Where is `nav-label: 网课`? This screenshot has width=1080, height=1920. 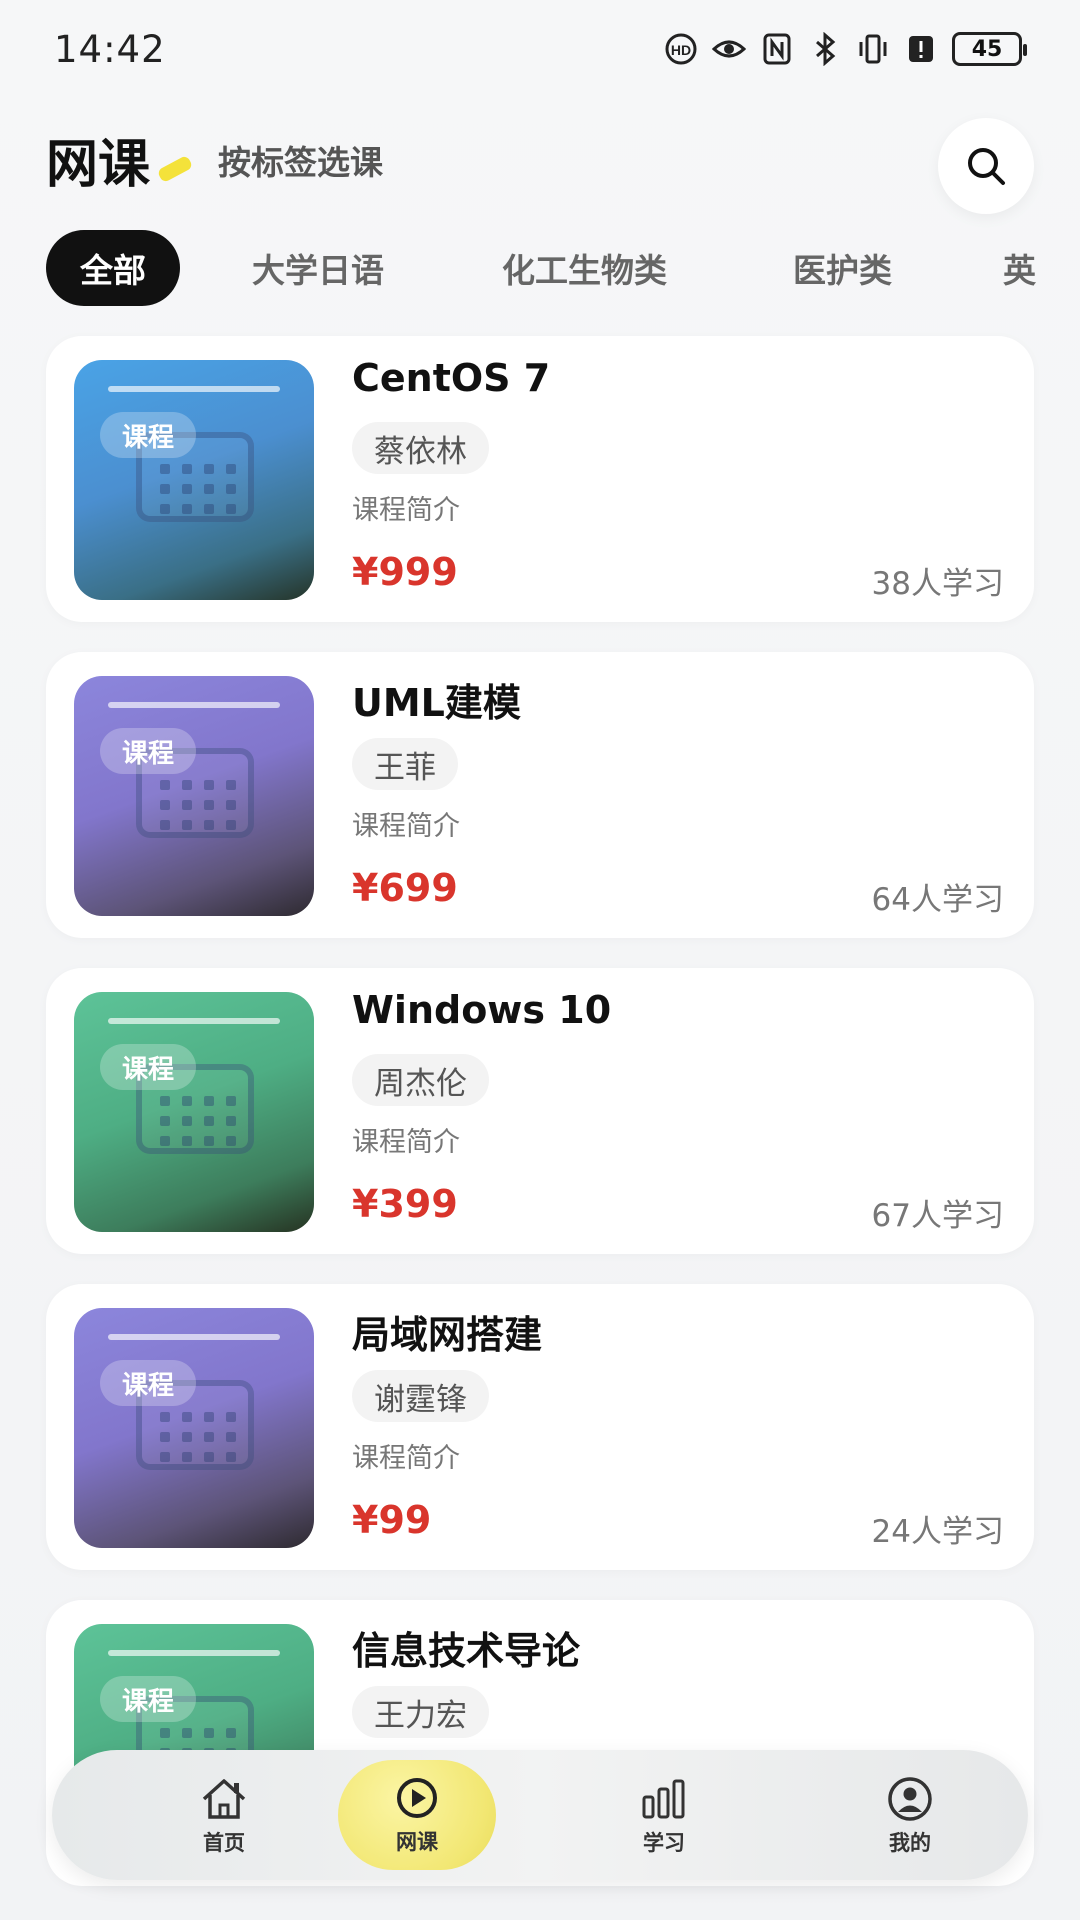
nav-label: 网课 is located at coordinates (417, 1842).